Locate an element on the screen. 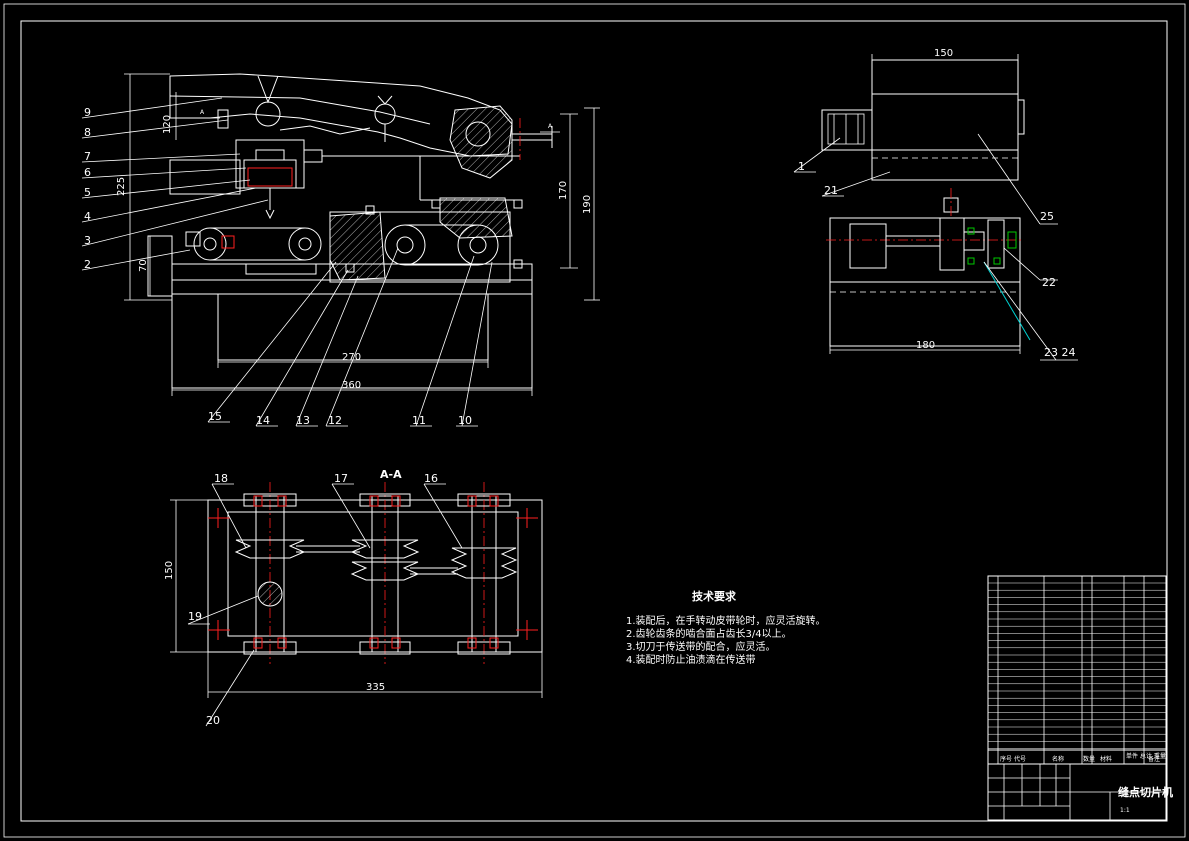  label-2: 2 is located at coordinates (87, 264).